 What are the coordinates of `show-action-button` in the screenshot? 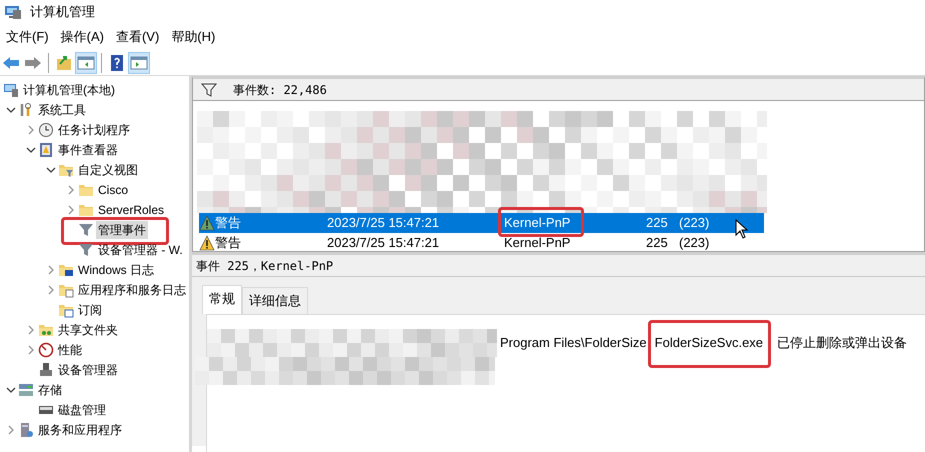 It's located at (139, 63).